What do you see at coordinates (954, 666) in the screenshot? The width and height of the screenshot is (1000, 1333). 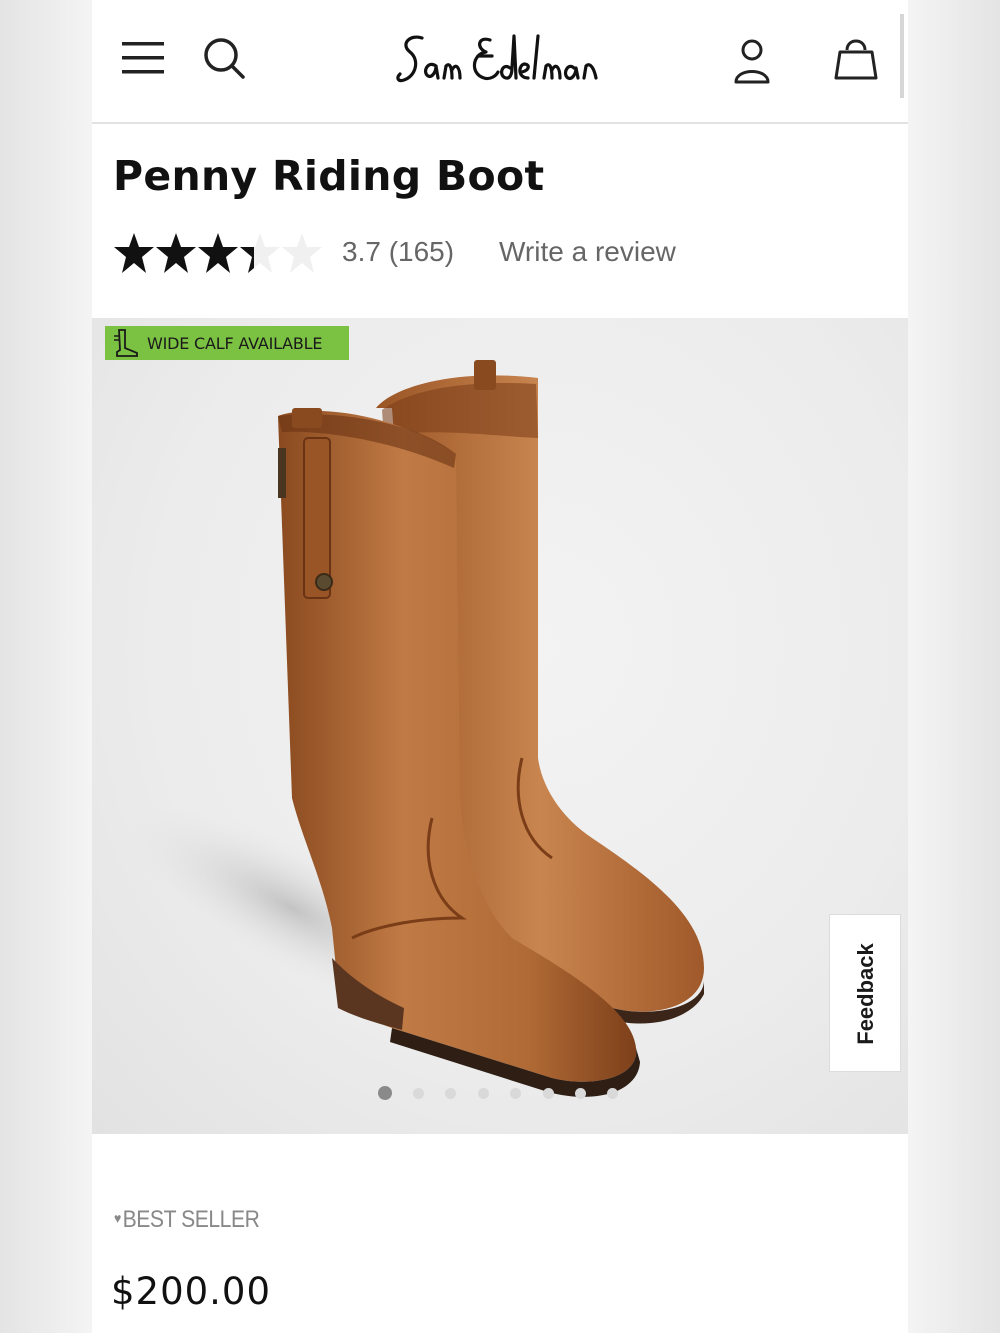 I see `backdrop-right` at bounding box center [954, 666].